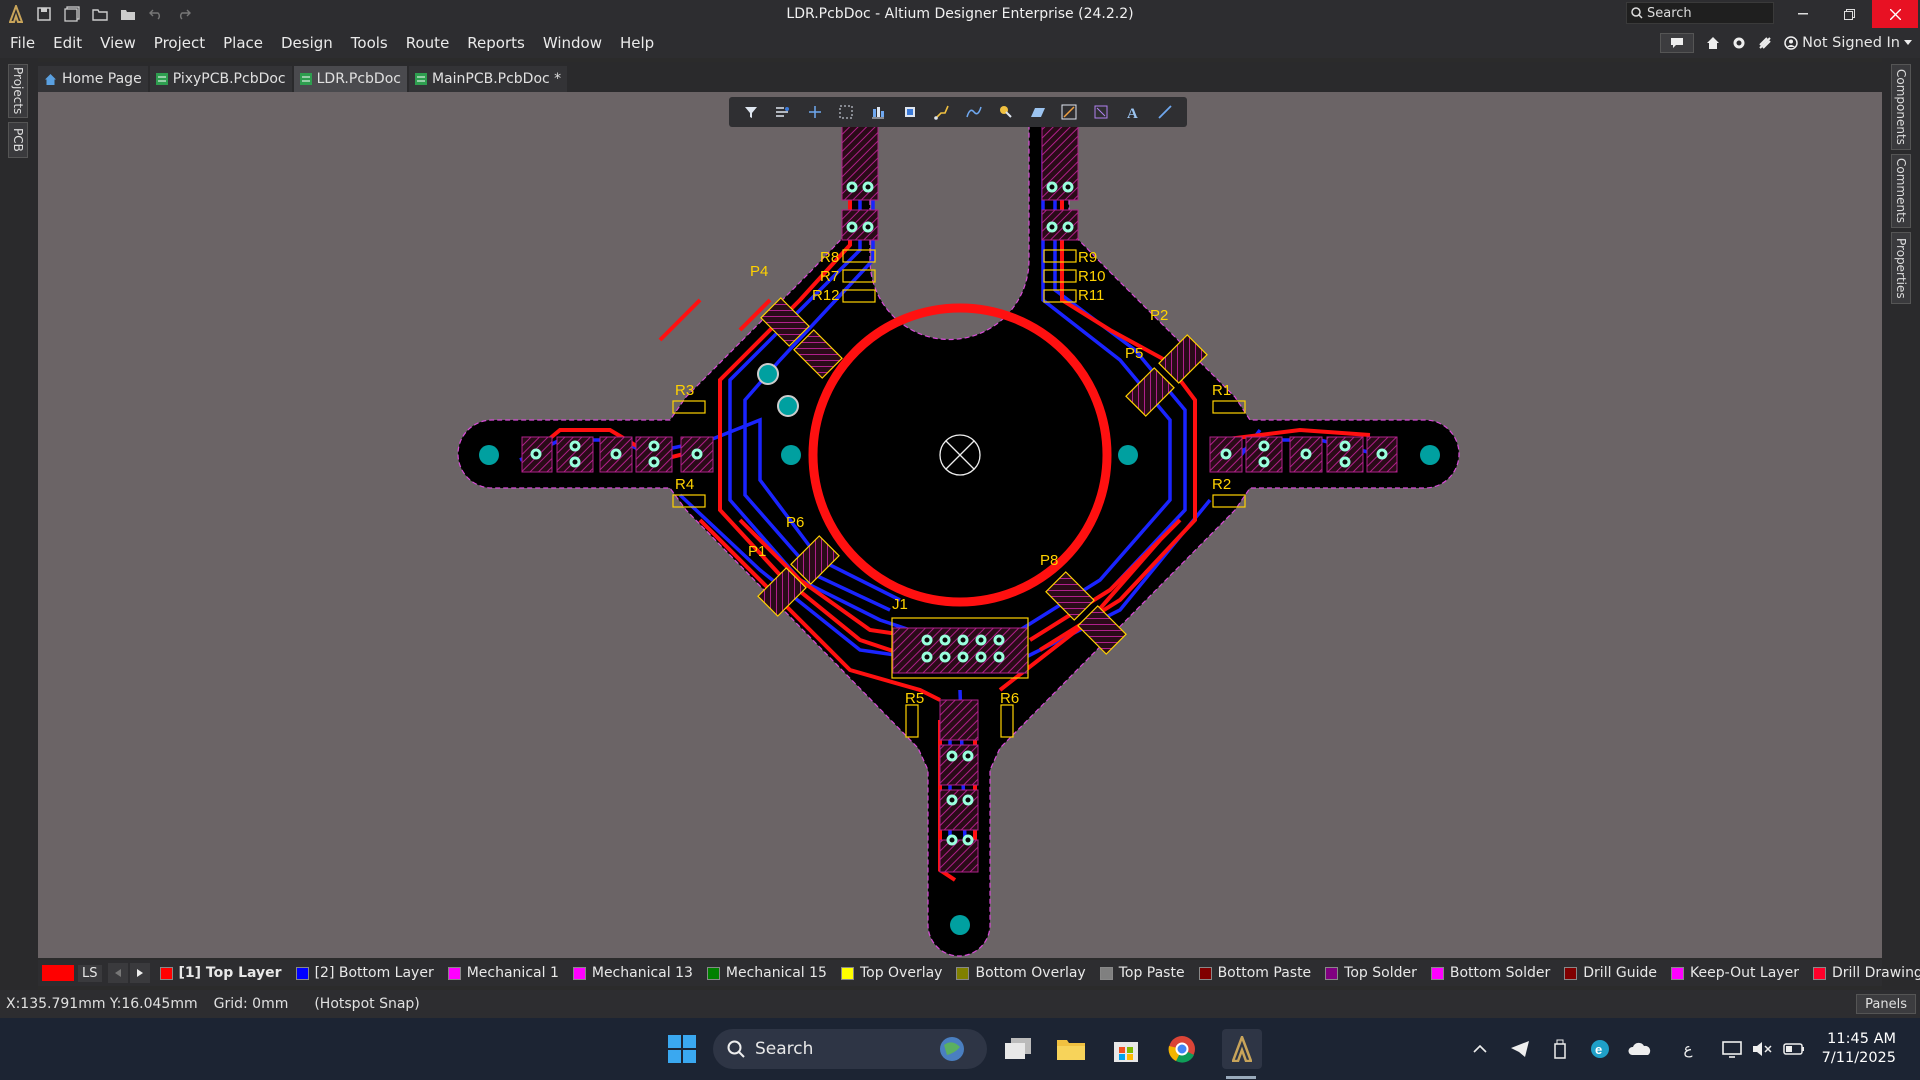  What do you see at coordinates (1101, 112) in the screenshot?
I see `keepout-icon` at bounding box center [1101, 112].